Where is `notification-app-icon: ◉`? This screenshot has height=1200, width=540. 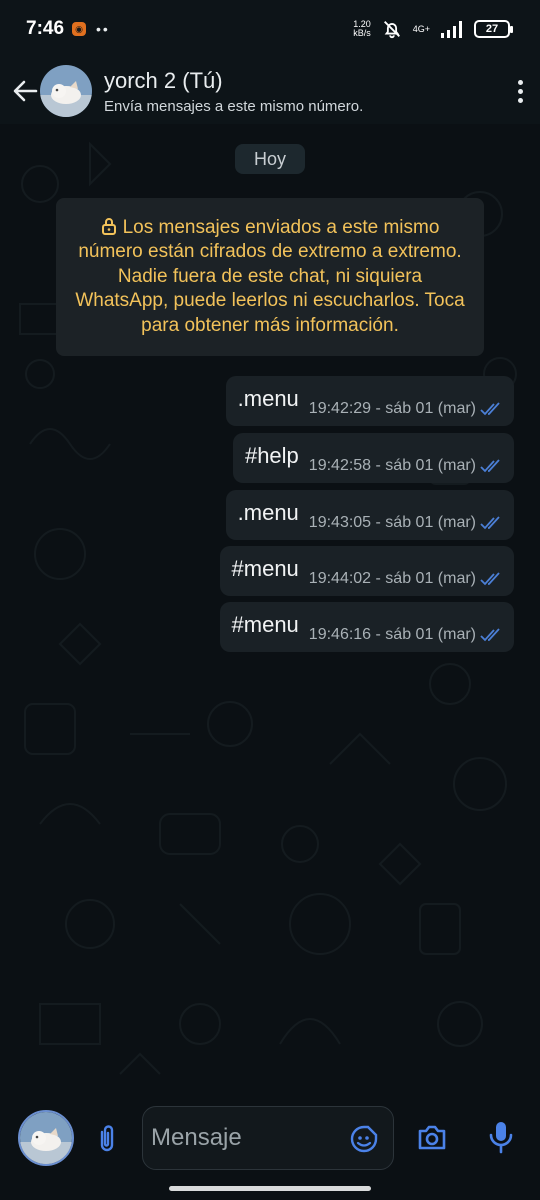
notification-app-icon: ◉ is located at coordinates (79, 29).